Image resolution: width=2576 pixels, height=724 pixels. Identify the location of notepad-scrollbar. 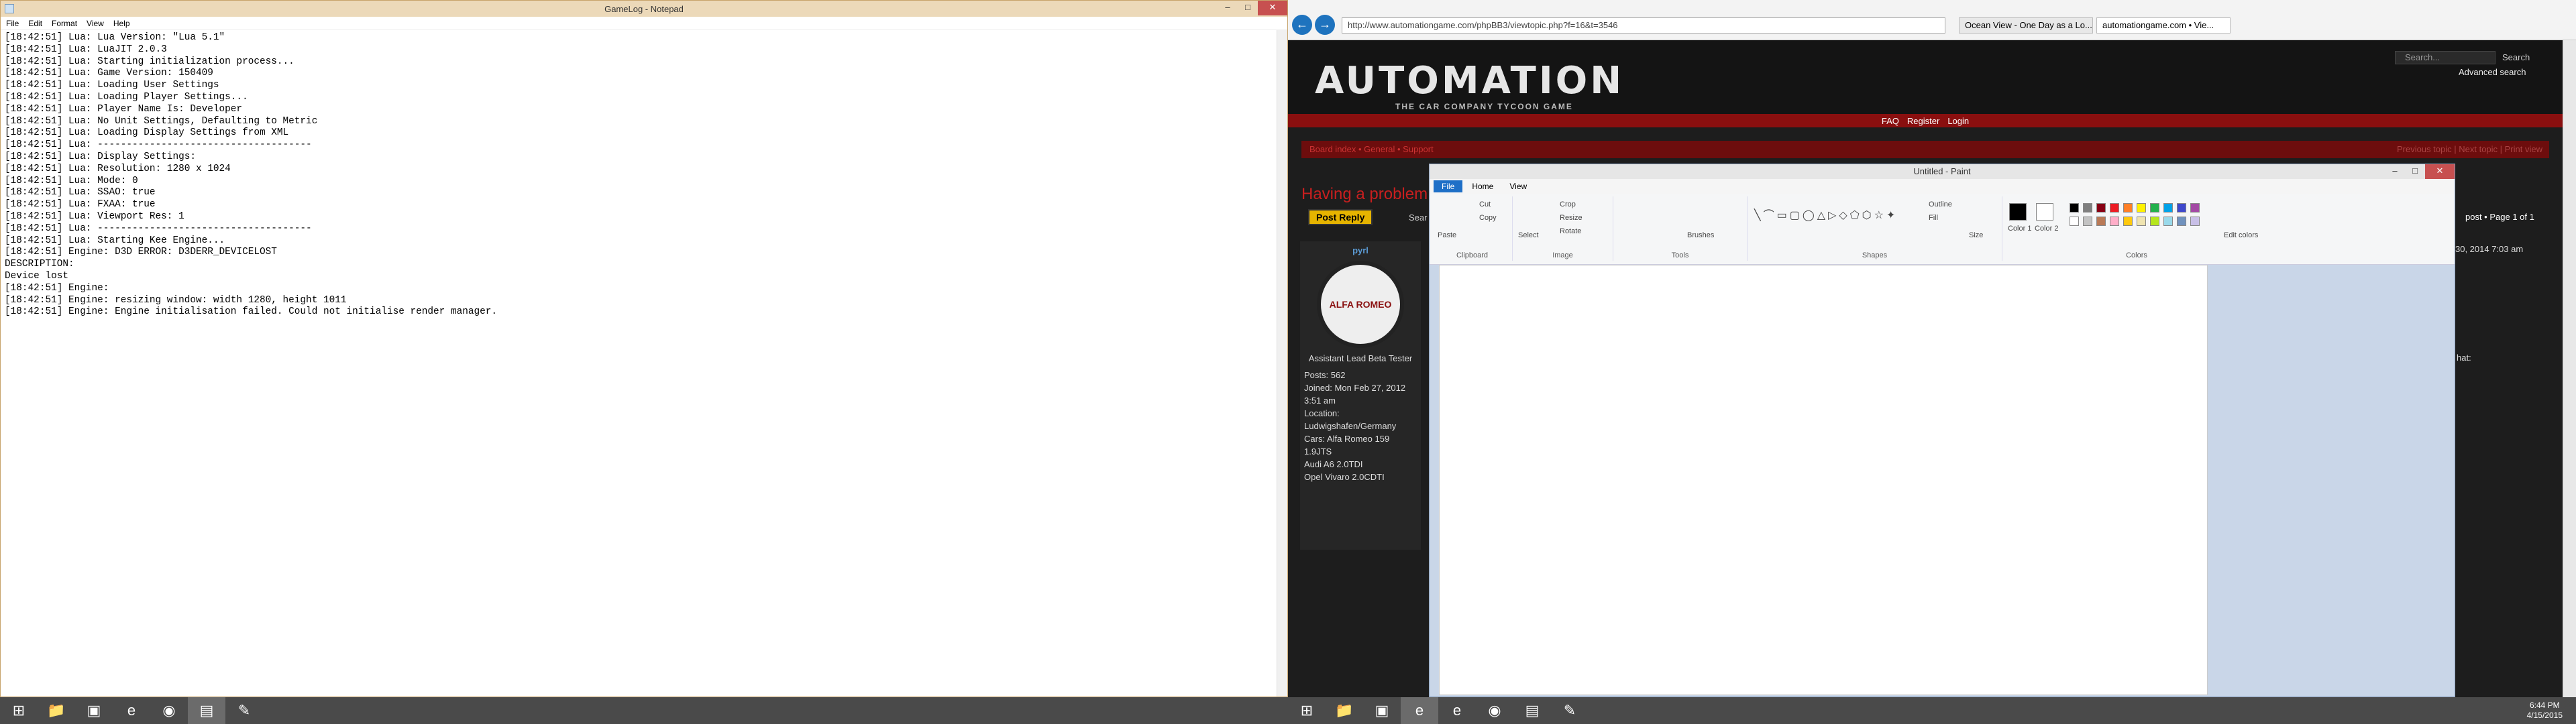
(1282, 363).